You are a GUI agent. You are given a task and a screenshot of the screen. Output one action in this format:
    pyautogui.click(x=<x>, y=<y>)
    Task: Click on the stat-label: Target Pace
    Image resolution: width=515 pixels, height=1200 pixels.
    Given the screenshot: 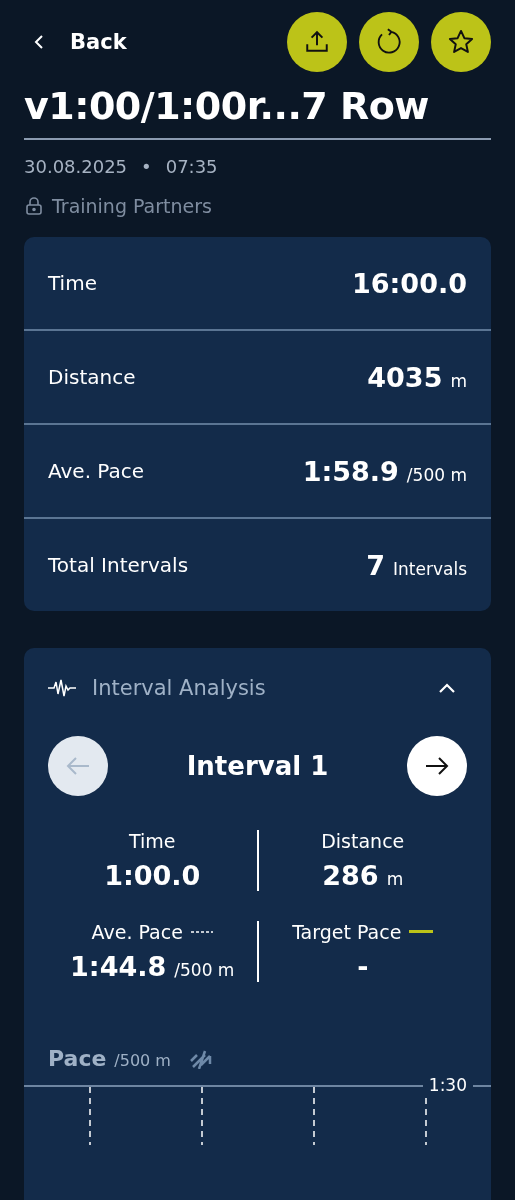 What is the action you would take?
    pyautogui.click(x=347, y=932)
    